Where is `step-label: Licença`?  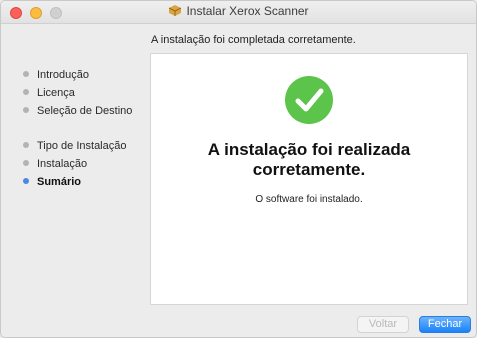
step-label: Licença is located at coordinates (56, 93).